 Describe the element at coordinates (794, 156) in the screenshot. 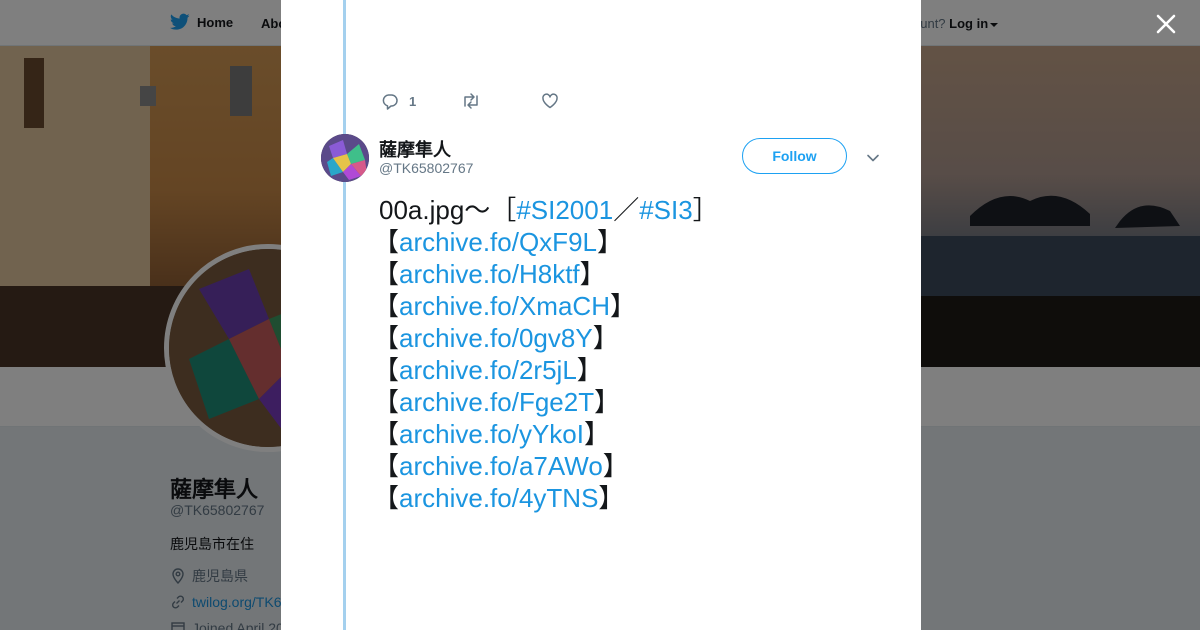

I see `follow-button: Follow` at that location.